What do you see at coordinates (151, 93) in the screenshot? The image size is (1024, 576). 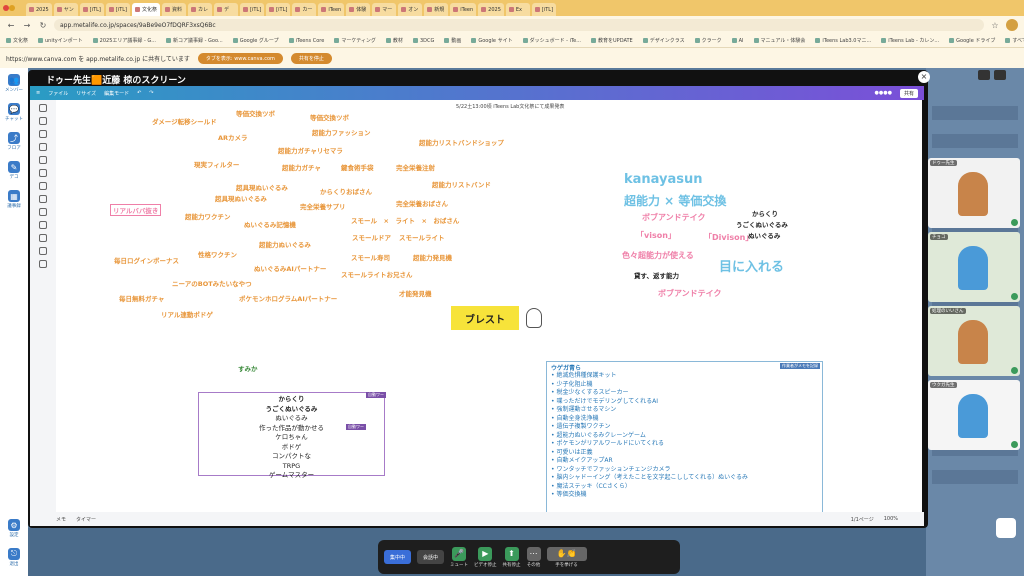 I see `redo-icon: ↷` at bounding box center [151, 93].